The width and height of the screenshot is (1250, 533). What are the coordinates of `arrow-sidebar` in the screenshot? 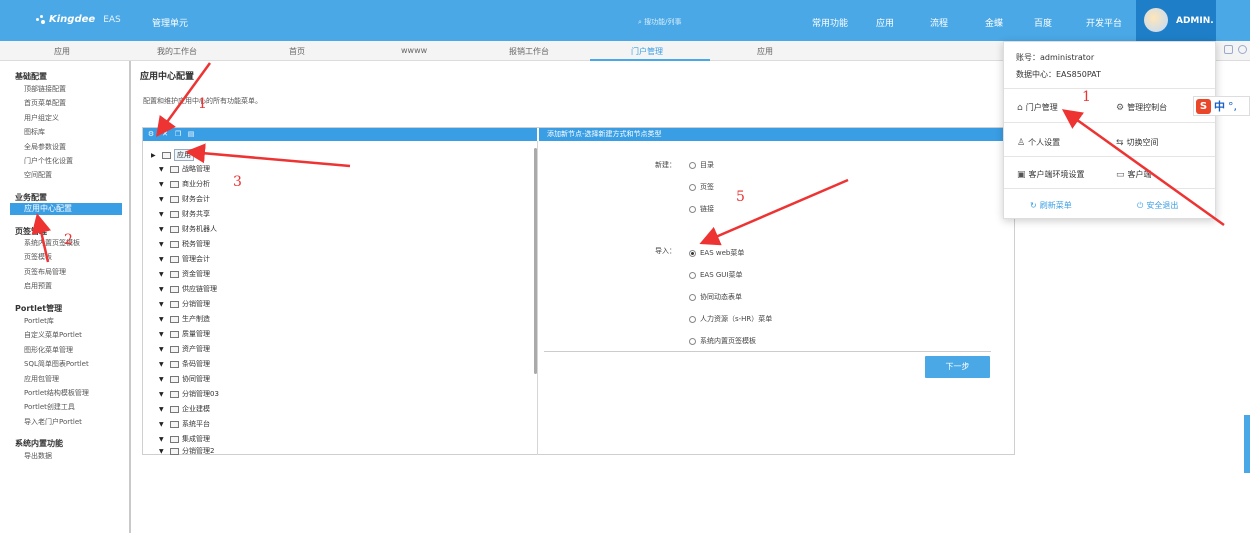 It's located at (41, 238).